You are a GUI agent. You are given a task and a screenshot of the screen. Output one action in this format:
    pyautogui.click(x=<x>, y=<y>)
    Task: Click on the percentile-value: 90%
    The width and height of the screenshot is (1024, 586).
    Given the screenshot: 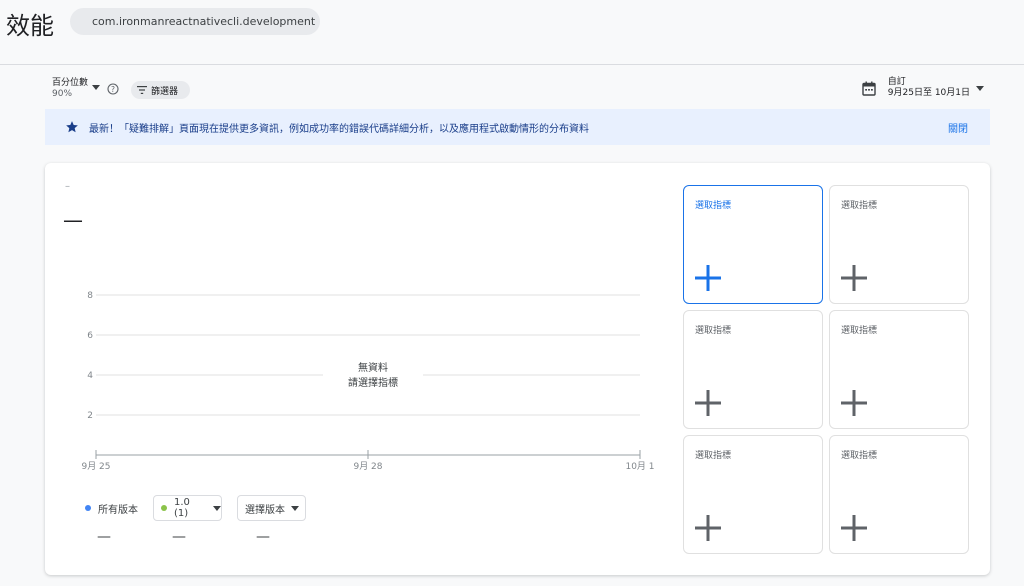 What is the action you would take?
    pyautogui.click(x=62, y=94)
    